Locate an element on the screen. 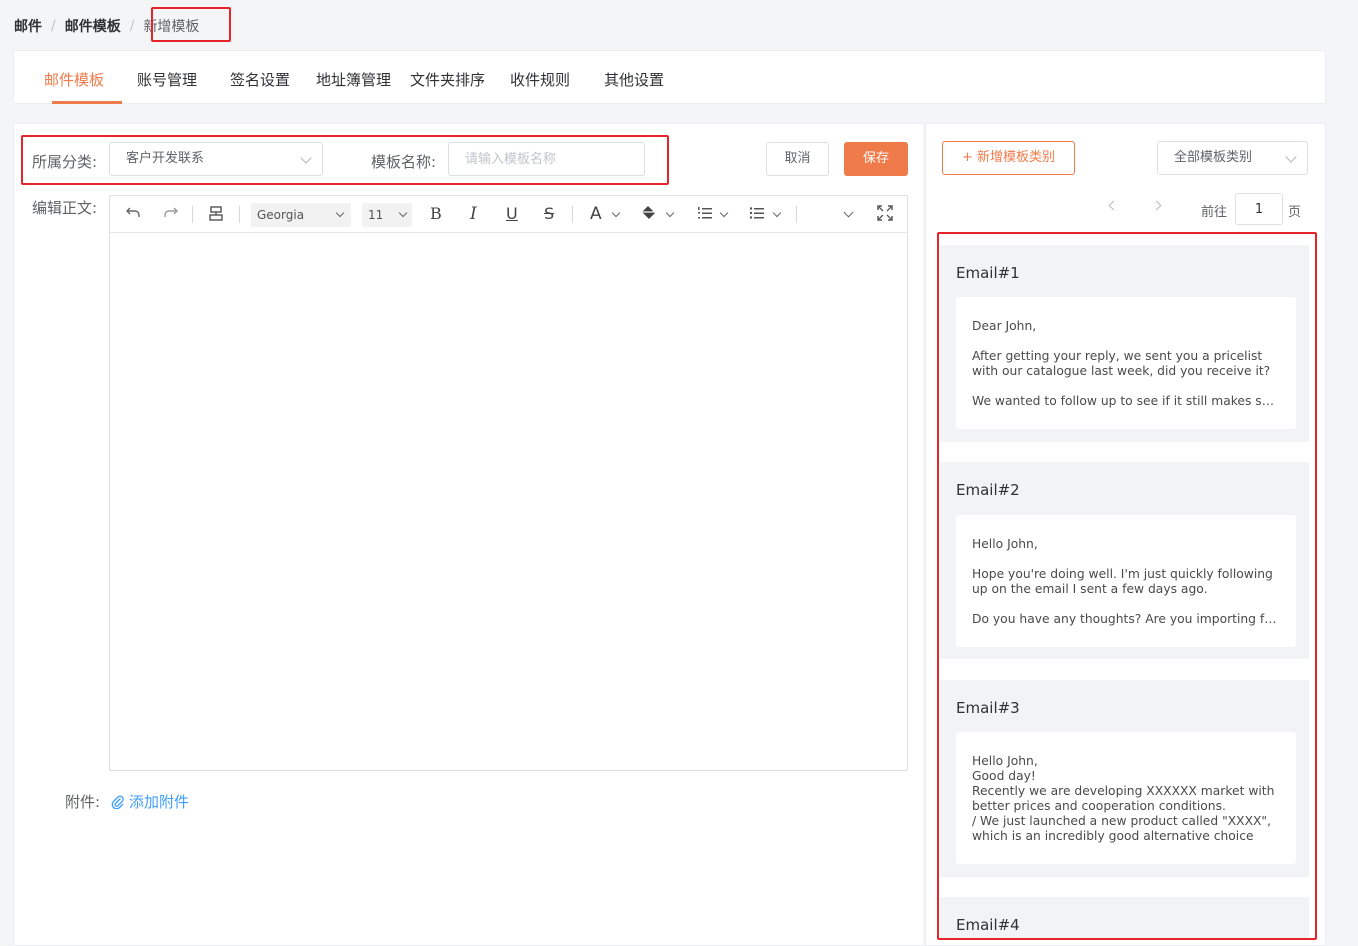 Image resolution: width=1358 pixels, height=946 pixels. add-attachment-label: 添加附件 is located at coordinates (159, 802).